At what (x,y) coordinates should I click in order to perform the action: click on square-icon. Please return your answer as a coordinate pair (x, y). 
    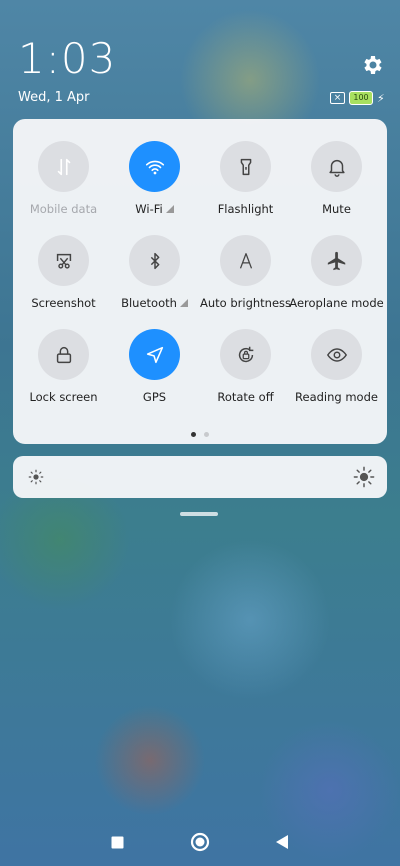
    Looking at the image, I should click on (117, 842).